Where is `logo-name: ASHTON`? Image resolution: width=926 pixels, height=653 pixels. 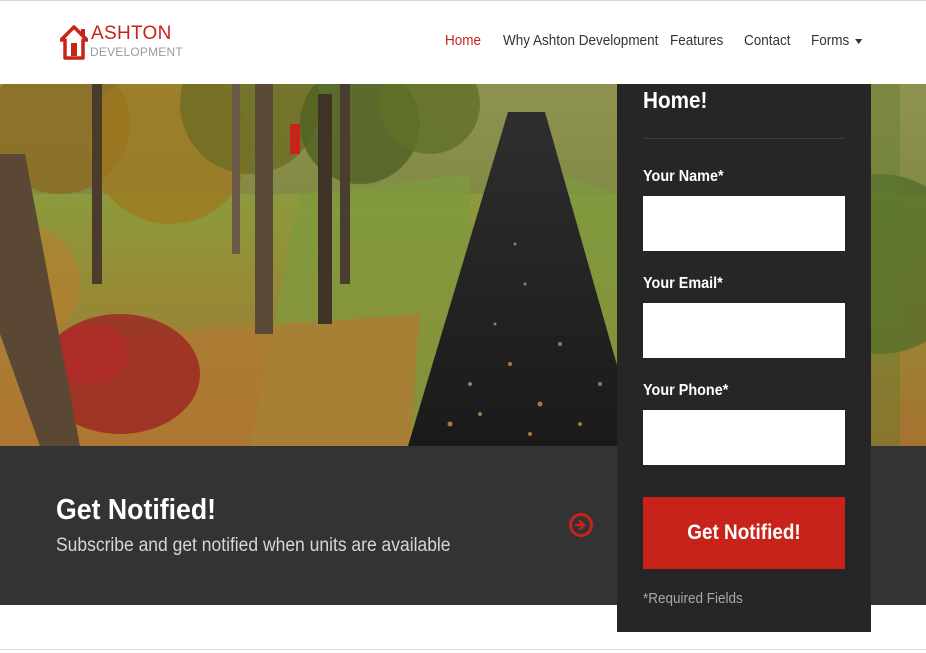
logo-name: ASHTON is located at coordinates (131, 33).